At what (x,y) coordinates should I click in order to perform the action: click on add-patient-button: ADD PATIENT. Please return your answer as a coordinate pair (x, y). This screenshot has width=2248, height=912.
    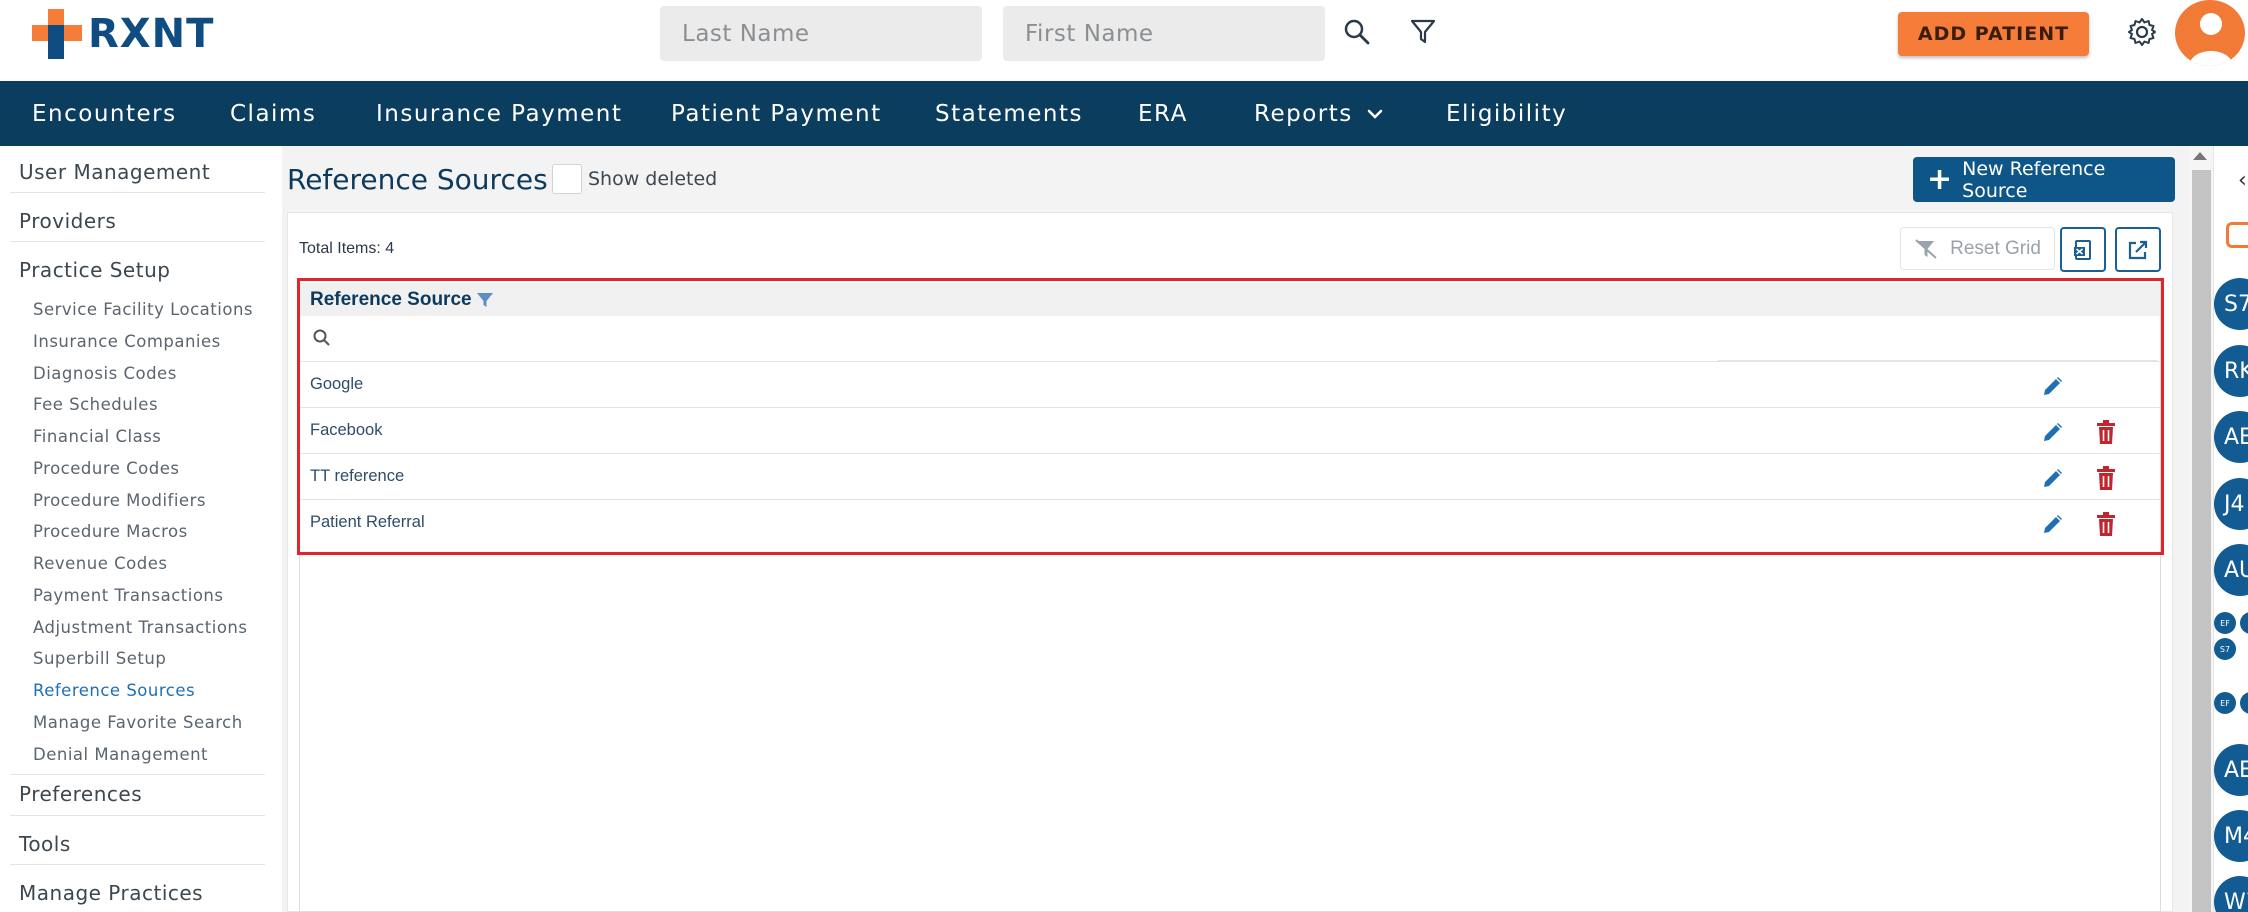
    Looking at the image, I should click on (1993, 34).